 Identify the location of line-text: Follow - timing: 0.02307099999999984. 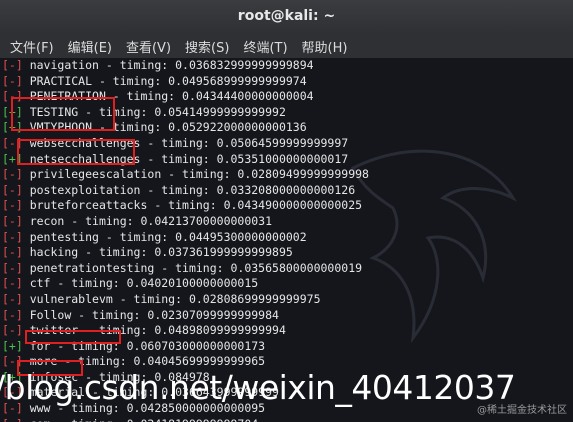
(150, 314).